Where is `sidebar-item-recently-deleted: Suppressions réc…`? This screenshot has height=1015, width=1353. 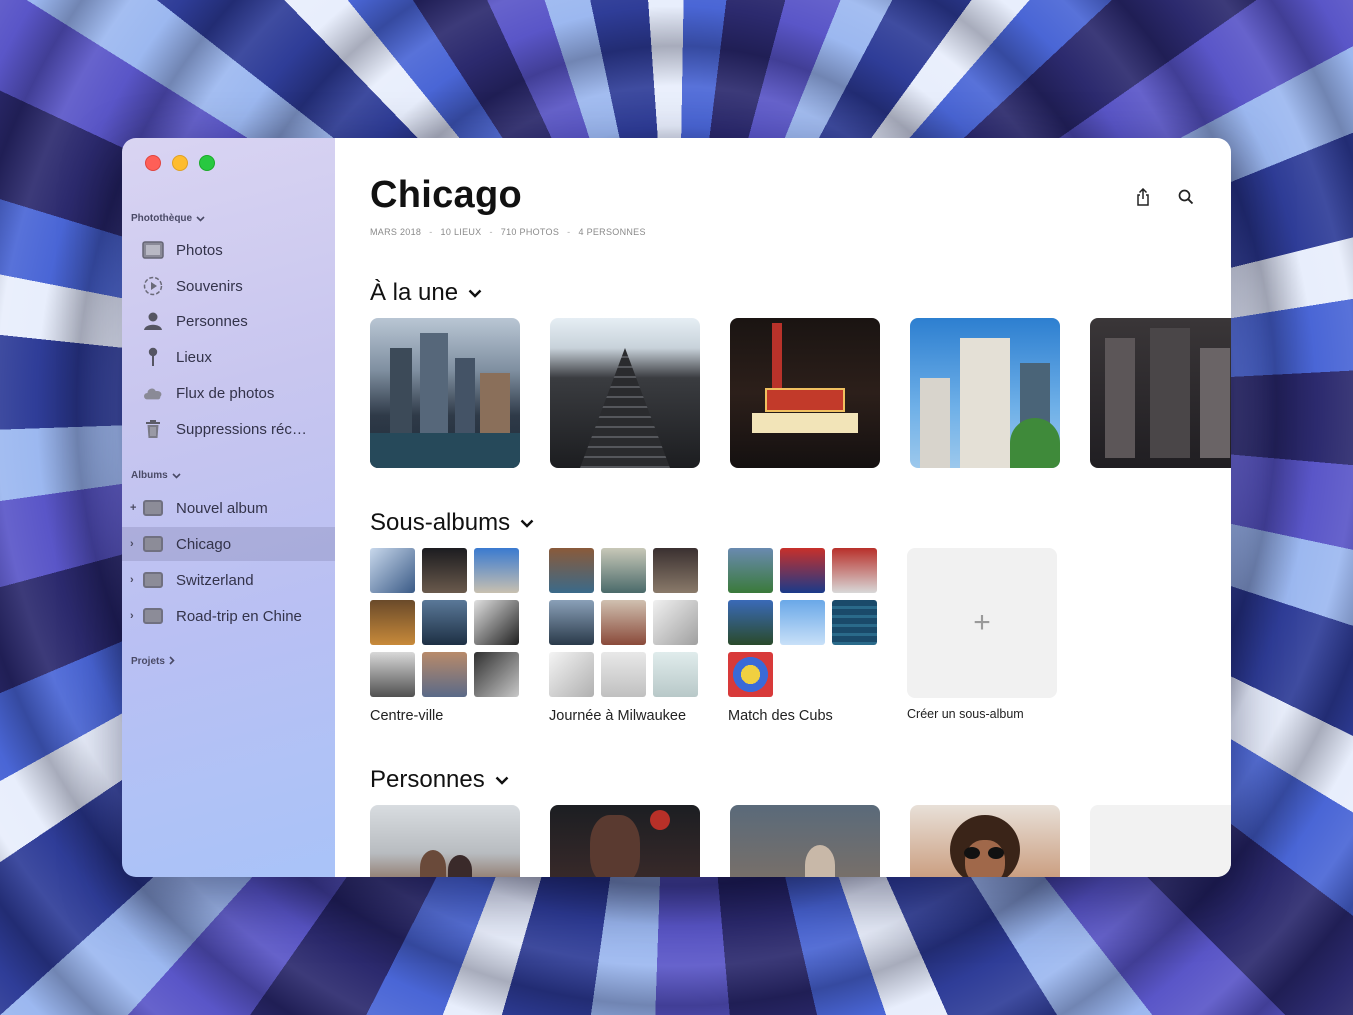 sidebar-item-recently-deleted: Suppressions réc… is located at coordinates (228, 429).